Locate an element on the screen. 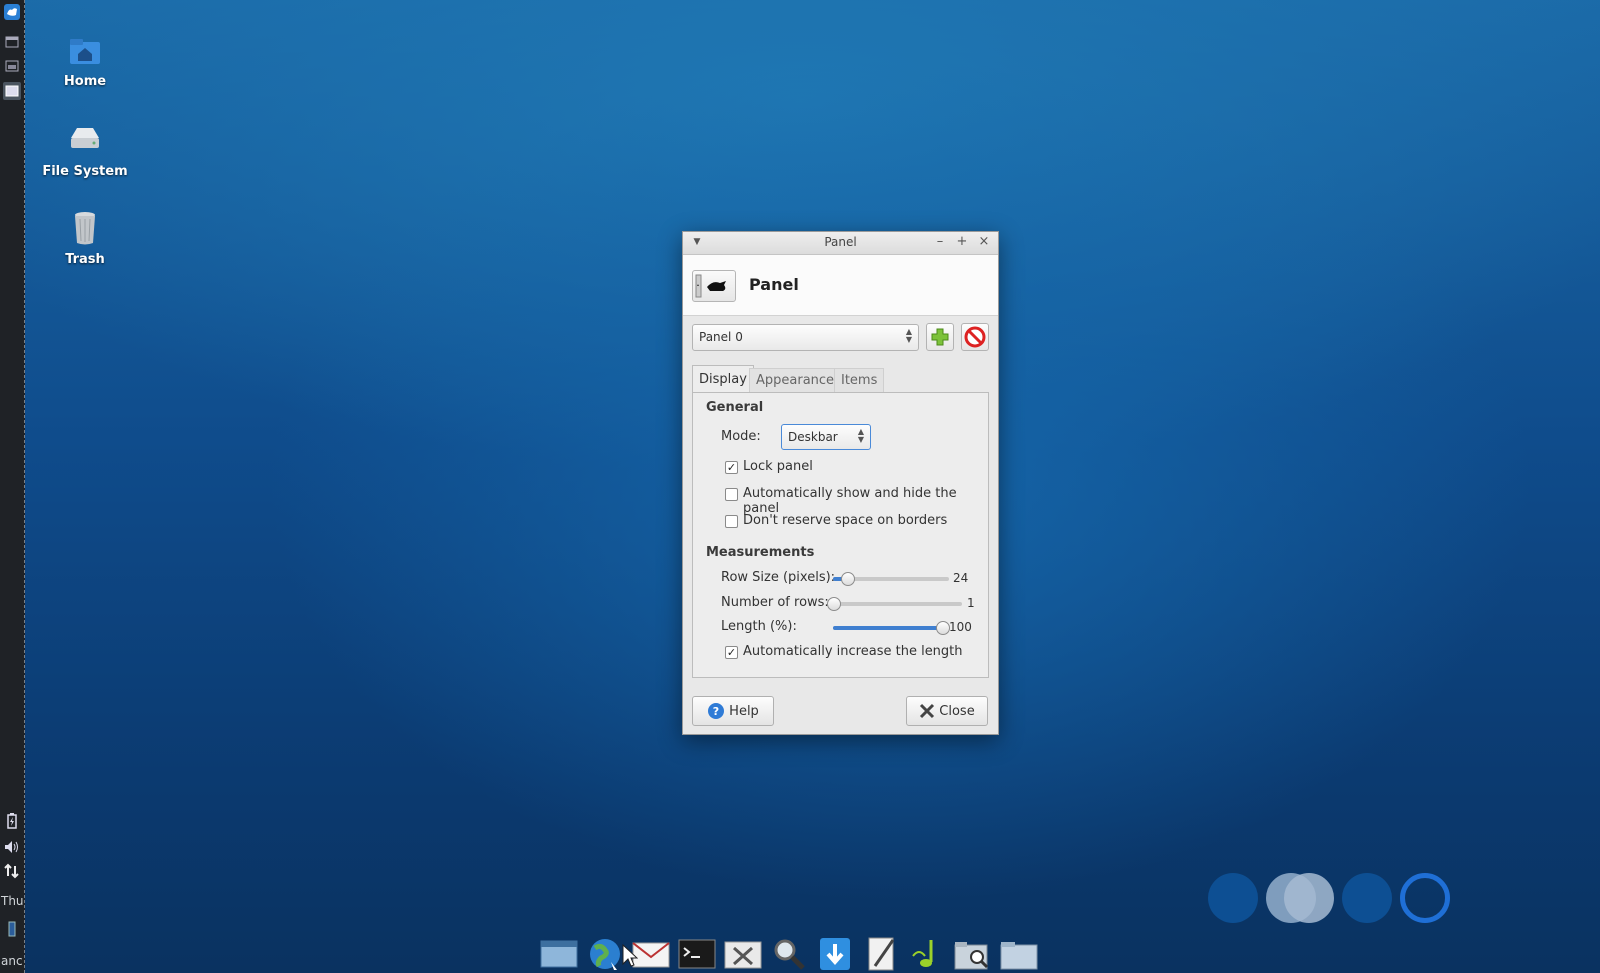 This screenshot has width=1600, height=973. desktop-icon-file-system: File System is located at coordinates (85, 149).